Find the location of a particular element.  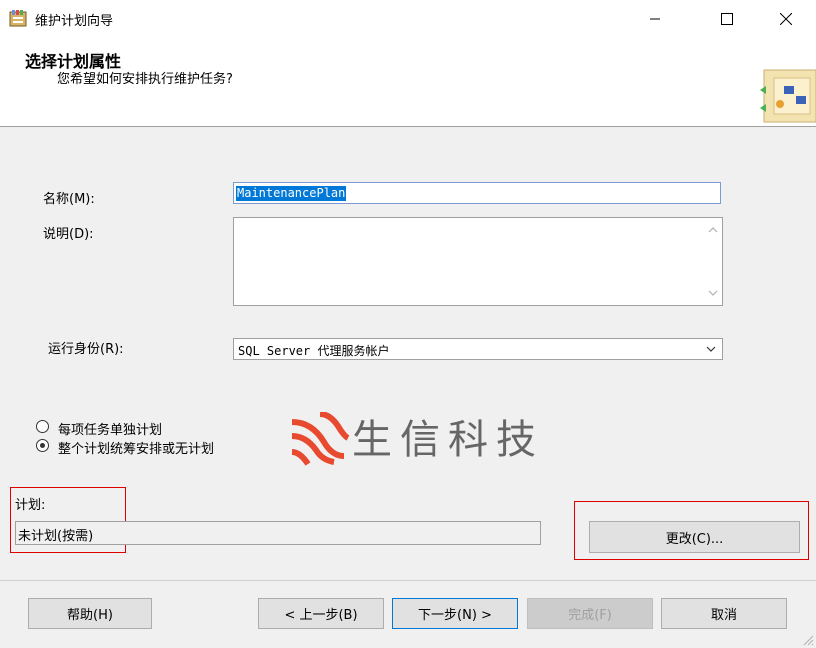

description-scrollbar is located at coordinates (713, 261).